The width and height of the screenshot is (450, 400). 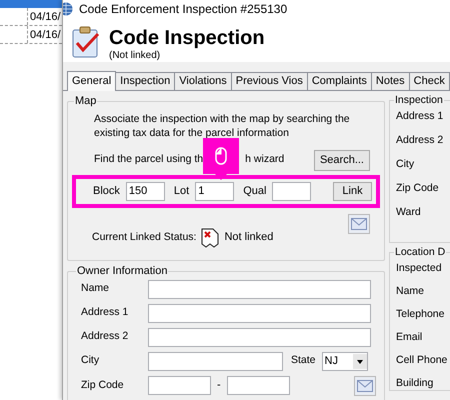 I want to click on globe-icon, so click(x=68, y=9).